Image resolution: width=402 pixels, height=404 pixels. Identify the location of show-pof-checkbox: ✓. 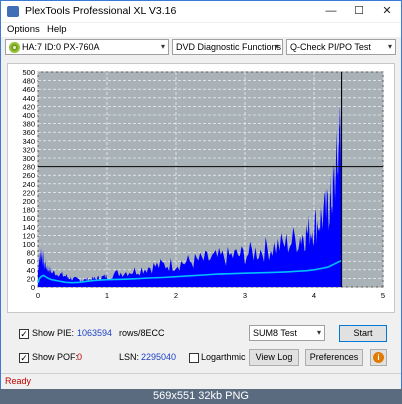
(24, 358).